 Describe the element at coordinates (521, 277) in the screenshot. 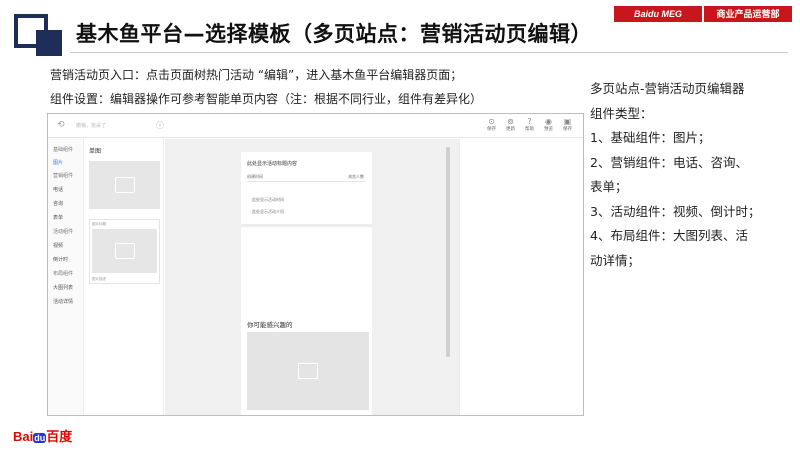

I see `properties-panel` at that location.